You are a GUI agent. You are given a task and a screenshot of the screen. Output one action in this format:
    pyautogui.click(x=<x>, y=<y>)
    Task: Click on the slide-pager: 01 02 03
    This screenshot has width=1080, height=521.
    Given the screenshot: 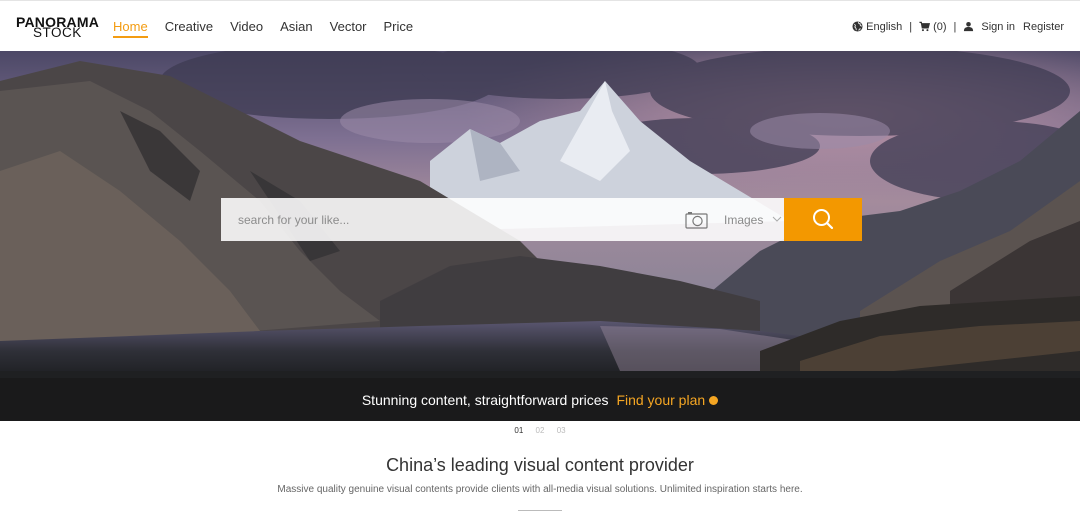 What is the action you would take?
    pyautogui.click(x=540, y=430)
    